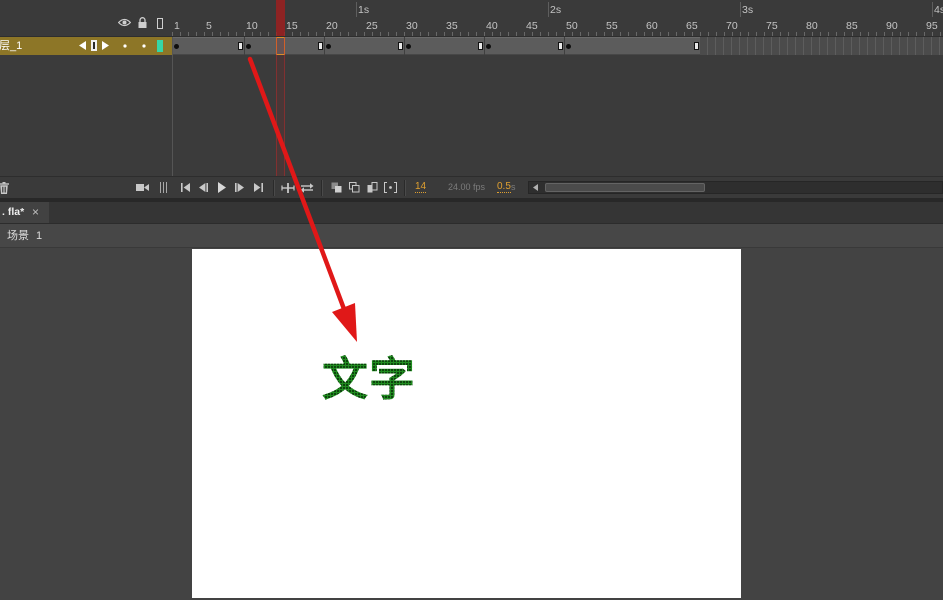 This screenshot has width=943, height=600. What do you see at coordinates (692, 26) in the screenshot?
I see `frame-number-label: 65` at bounding box center [692, 26].